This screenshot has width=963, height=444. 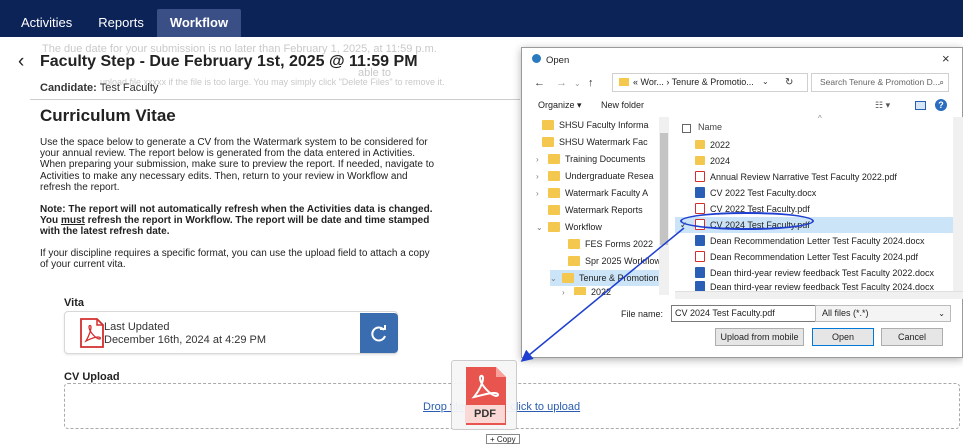 I want to click on drag-arrow-annotation, so click(x=602, y=294).